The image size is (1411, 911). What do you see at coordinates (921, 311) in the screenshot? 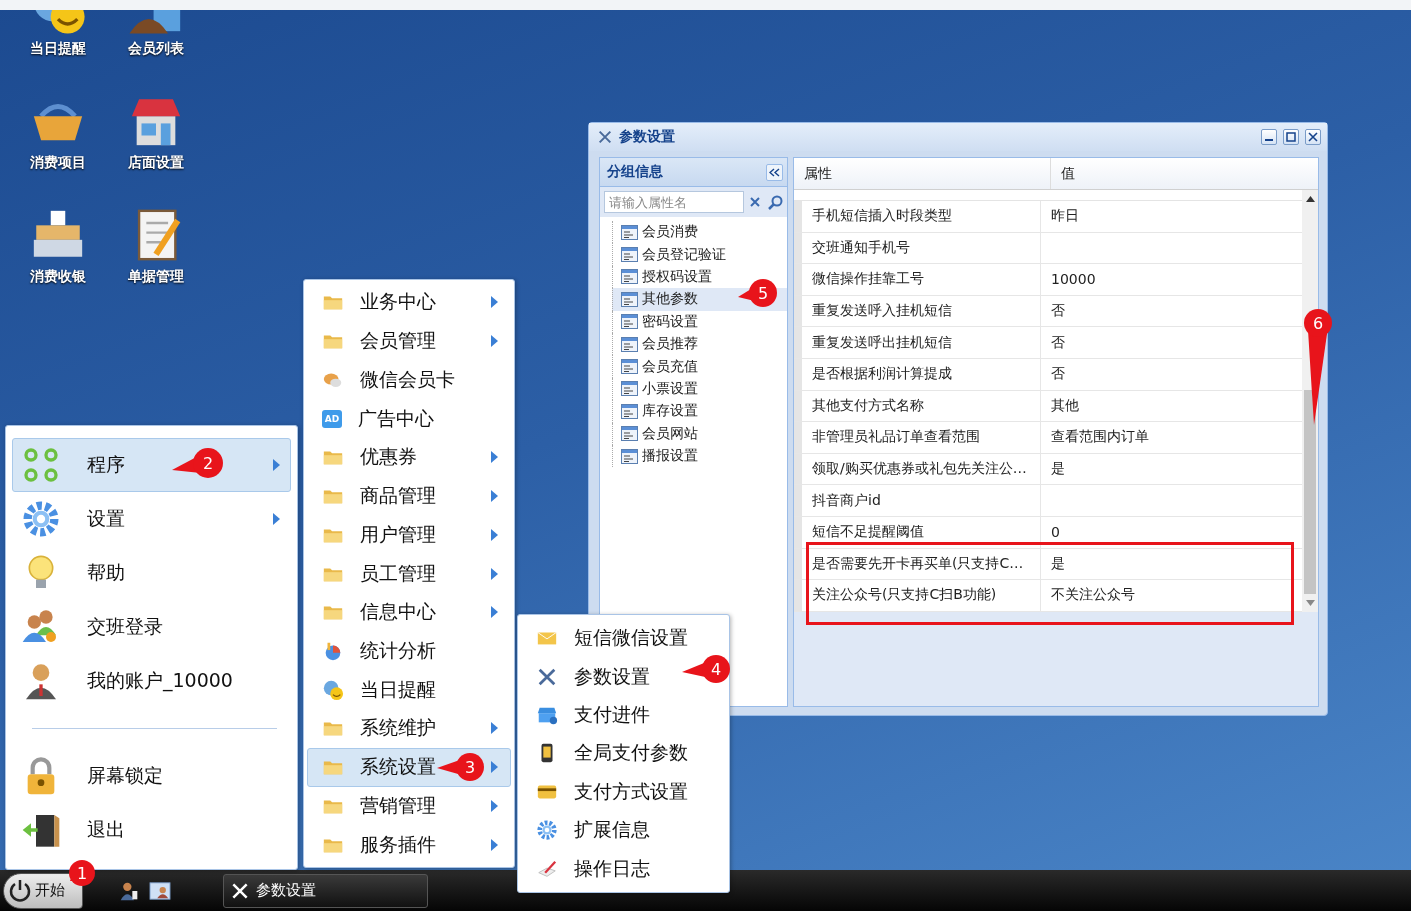
I see `property-cell: 重复发送呼入挂机短信` at bounding box center [921, 311].